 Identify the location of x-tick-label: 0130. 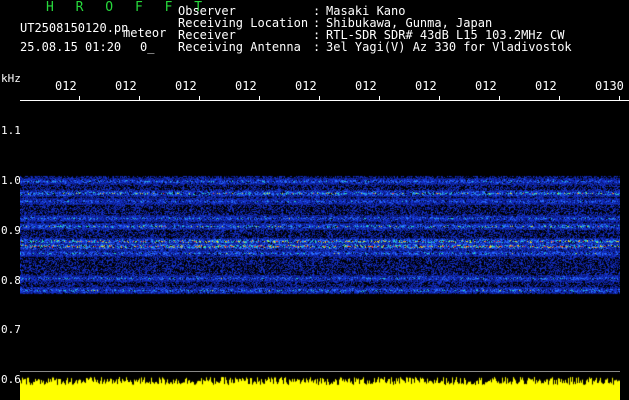
(609, 86).